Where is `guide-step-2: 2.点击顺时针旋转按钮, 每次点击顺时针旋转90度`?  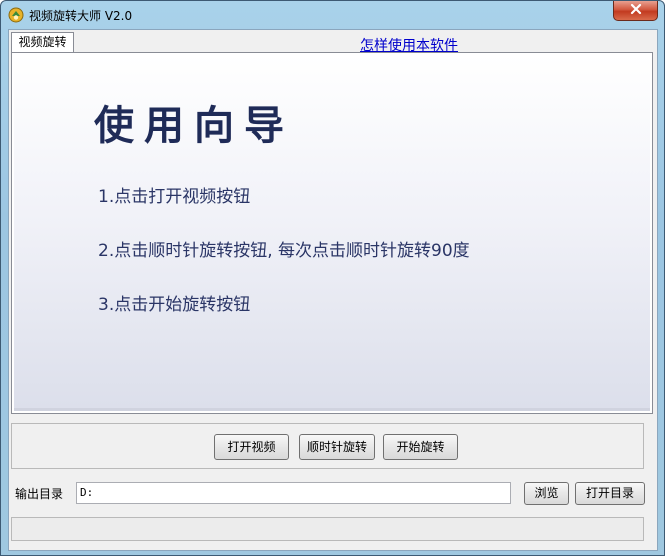
guide-step-2: 2.点击顺时针旋转按钮, 每次点击顺时针旋转90度 is located at coordinates (284, 251).